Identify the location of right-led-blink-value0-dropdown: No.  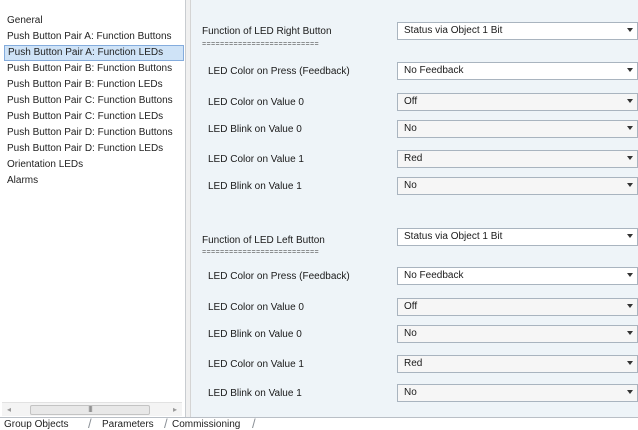
(517, 129).